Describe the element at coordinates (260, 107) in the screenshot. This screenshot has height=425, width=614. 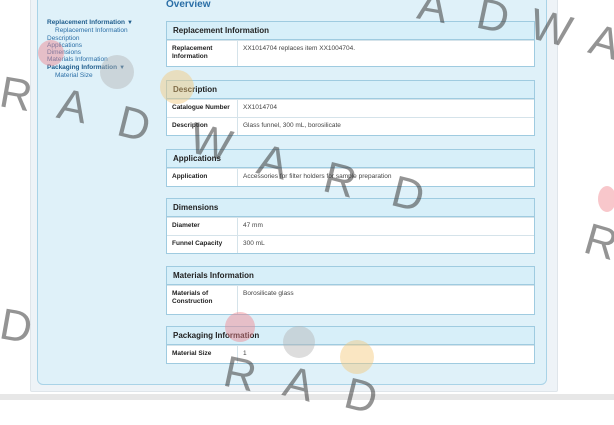
I see `row-value: XX1014704` at that location.